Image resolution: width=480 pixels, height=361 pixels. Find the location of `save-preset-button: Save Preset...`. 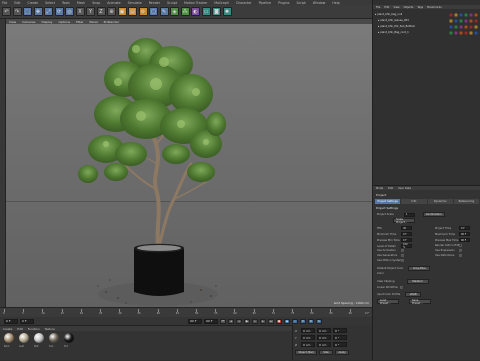

save-preset-button: Save Preset... is located at coordinates (420, 302).